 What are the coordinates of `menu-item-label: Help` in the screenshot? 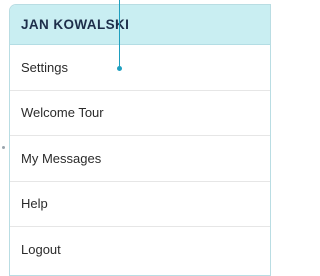 It's located at (34, 204).